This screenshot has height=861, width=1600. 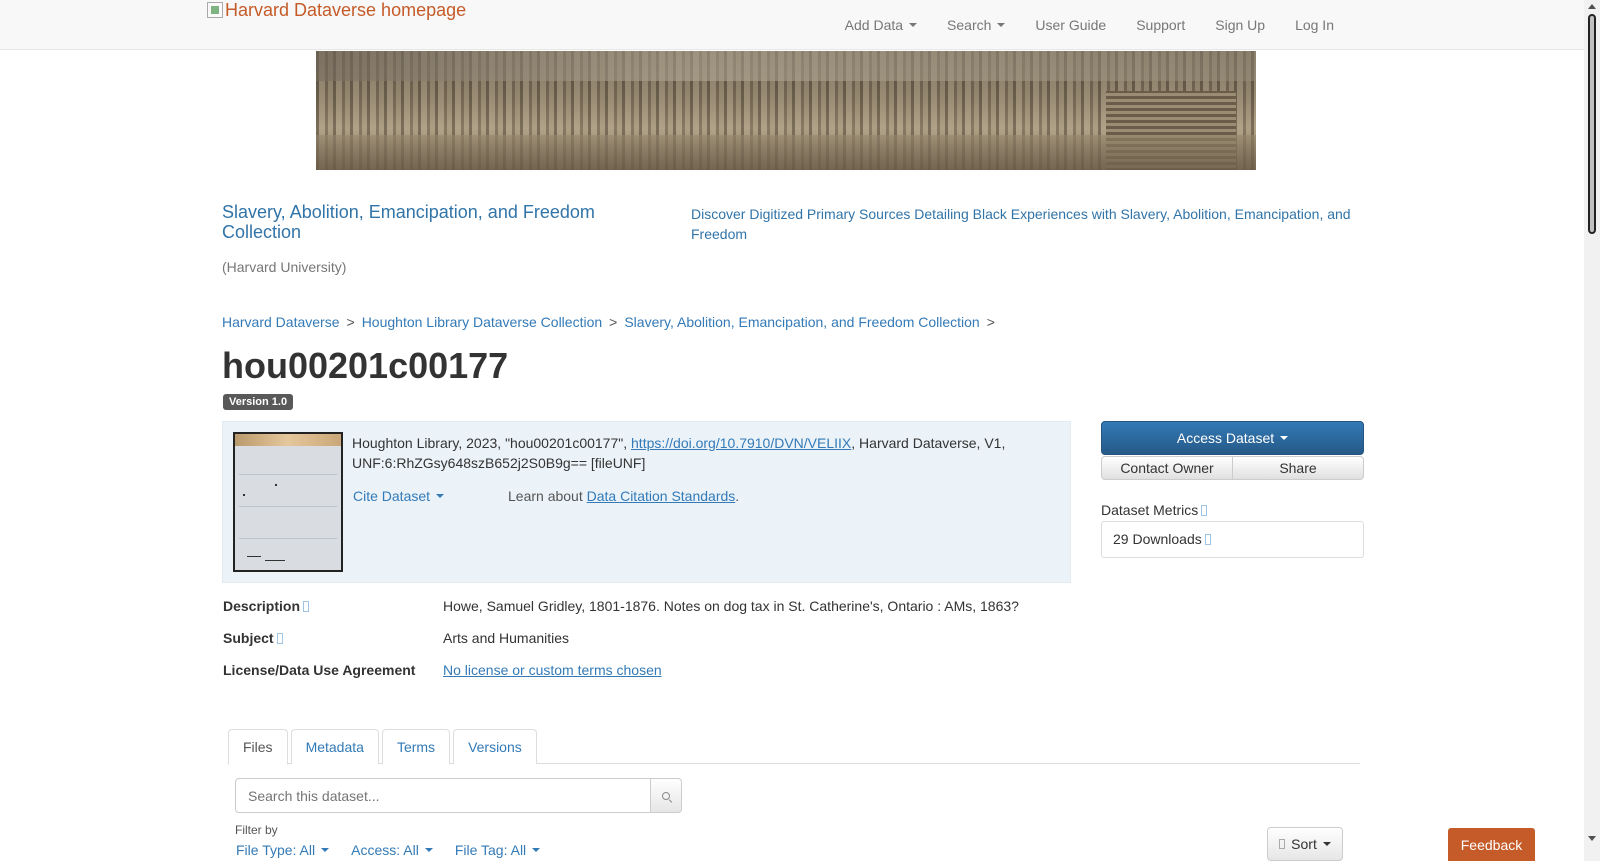 I want to click on cite-dataset-label: Cite Dataset, so click(x=392, y=496).